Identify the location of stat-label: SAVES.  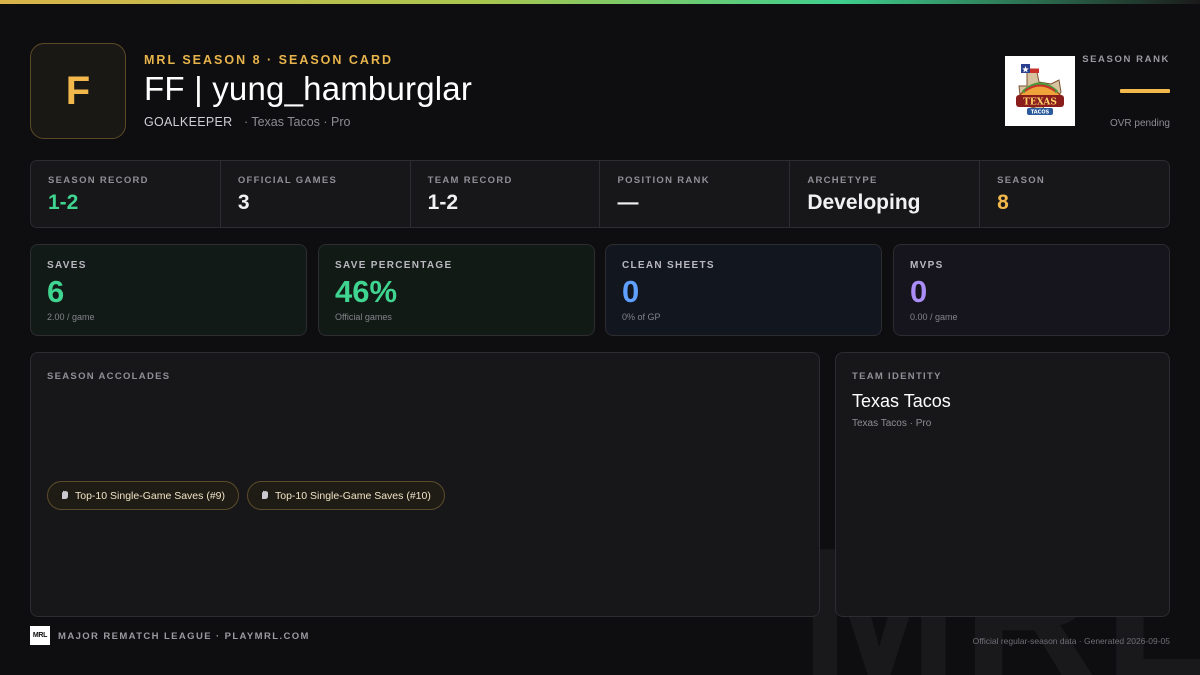
(67, 265).